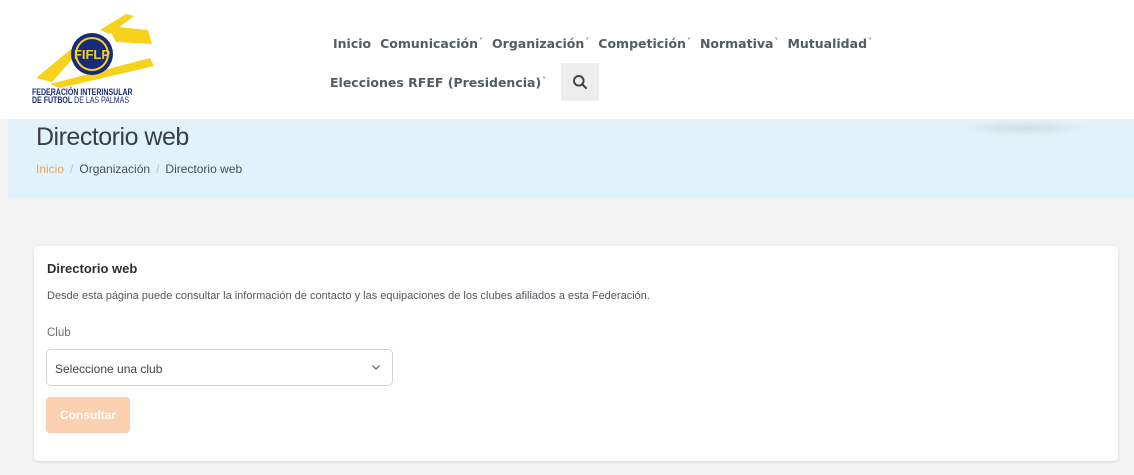  What do you see at coordinates (101, 100) in the screenshot?
I see `logo-line2-rest: DE LAS PALMAS` at bounding box center [101, 100].